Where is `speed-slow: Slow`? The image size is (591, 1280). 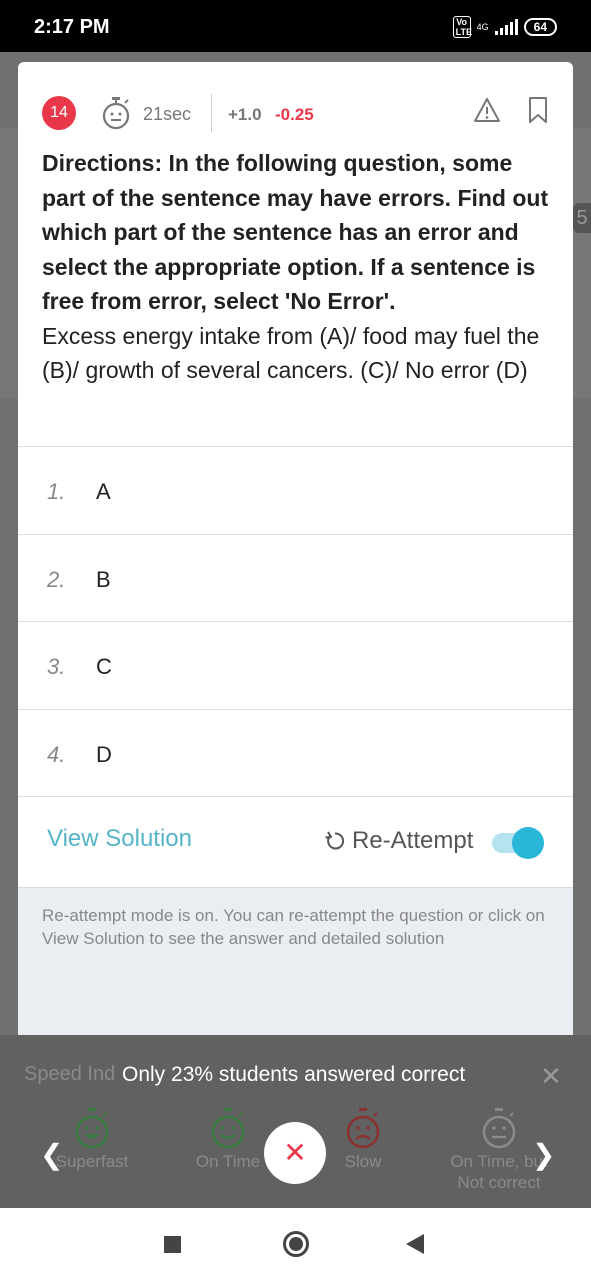
speed-slow: Slow is located at coordinates (363, 1139).